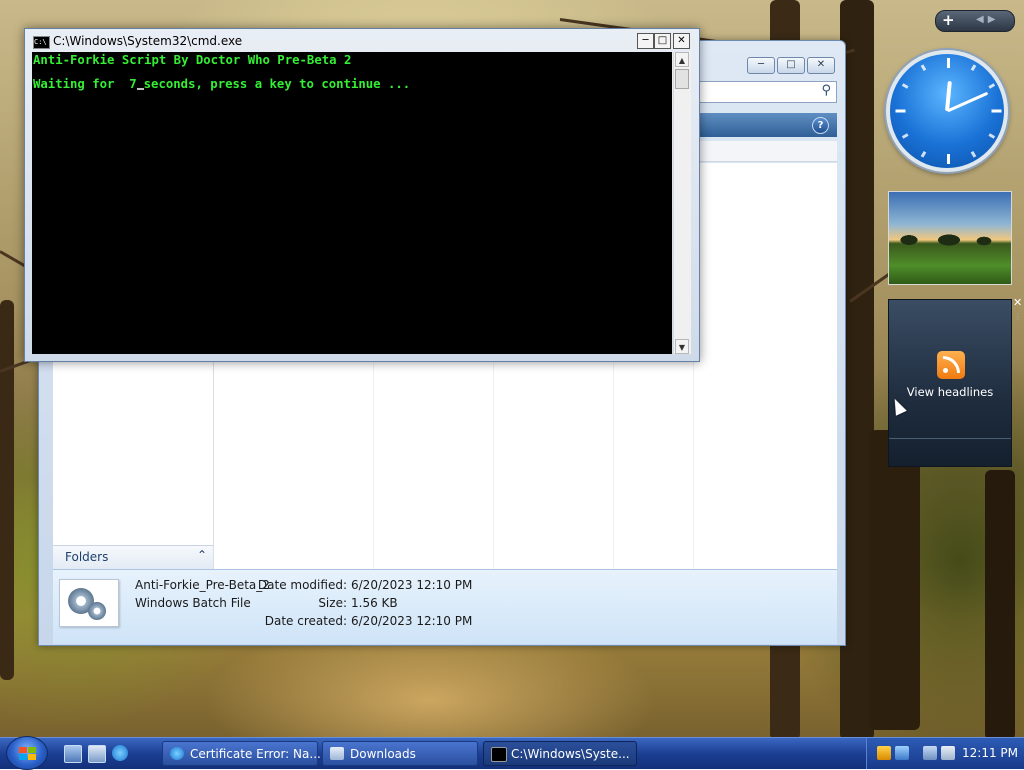 Image resolution: width=1024 pixels, height=770 pixels. I want to click on batch-file-icon, so click(89, 603).